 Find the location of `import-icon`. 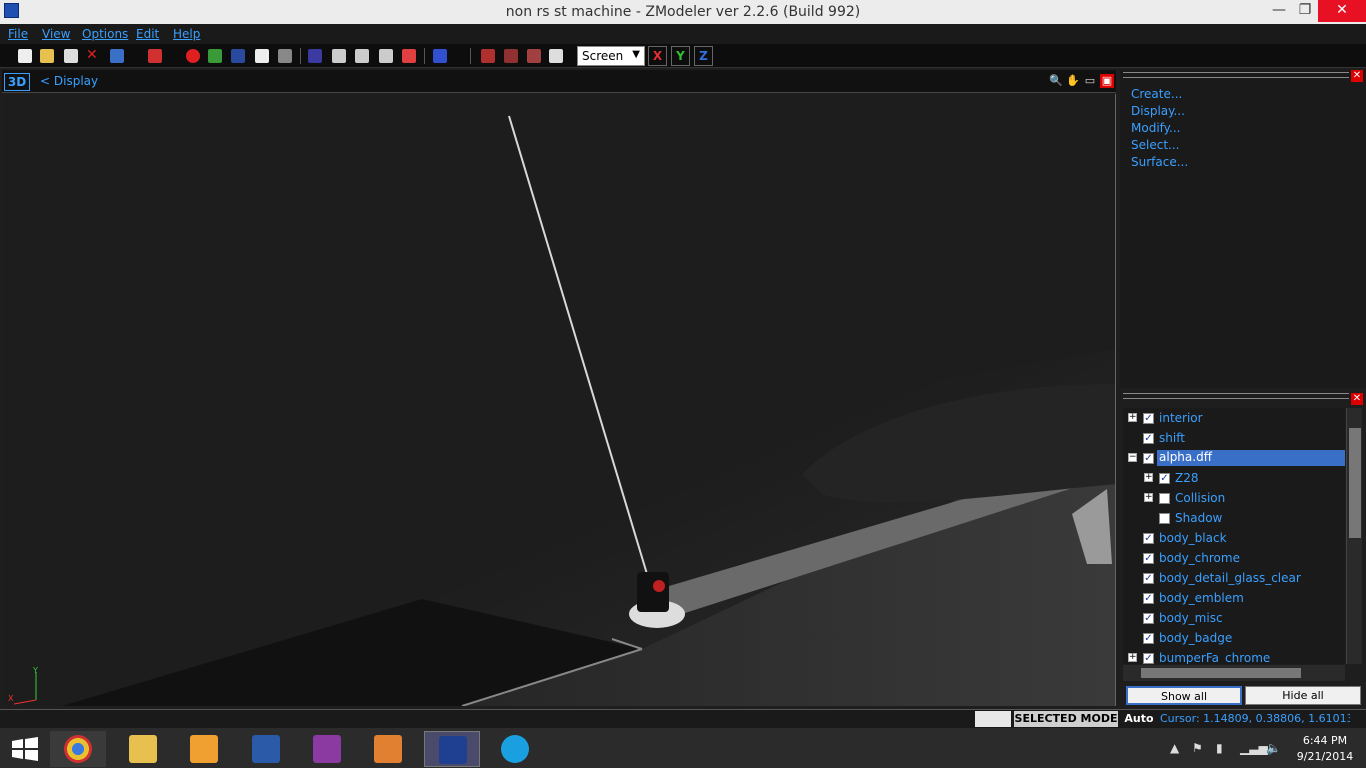

import-icon is located at coordinates (117, 56).